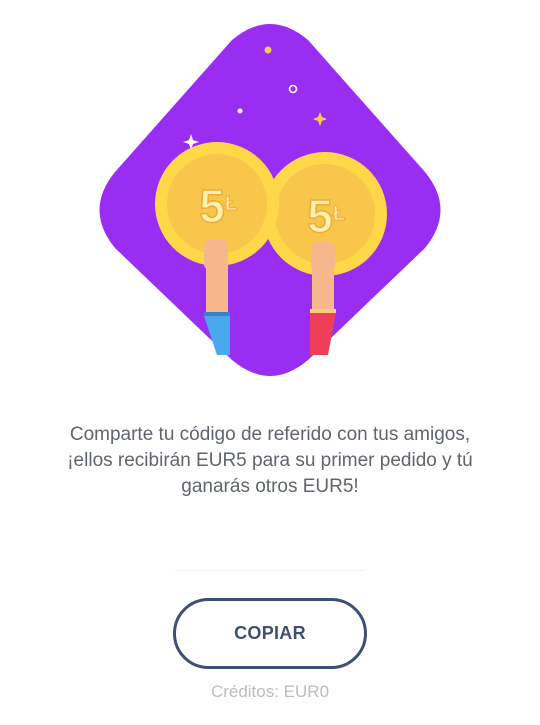 Image resolution: width=540 pixels, height=725 pixels. Describe the element at coordinates (323, 298) in the screenshot. I see `right-hand-icon` at that location.